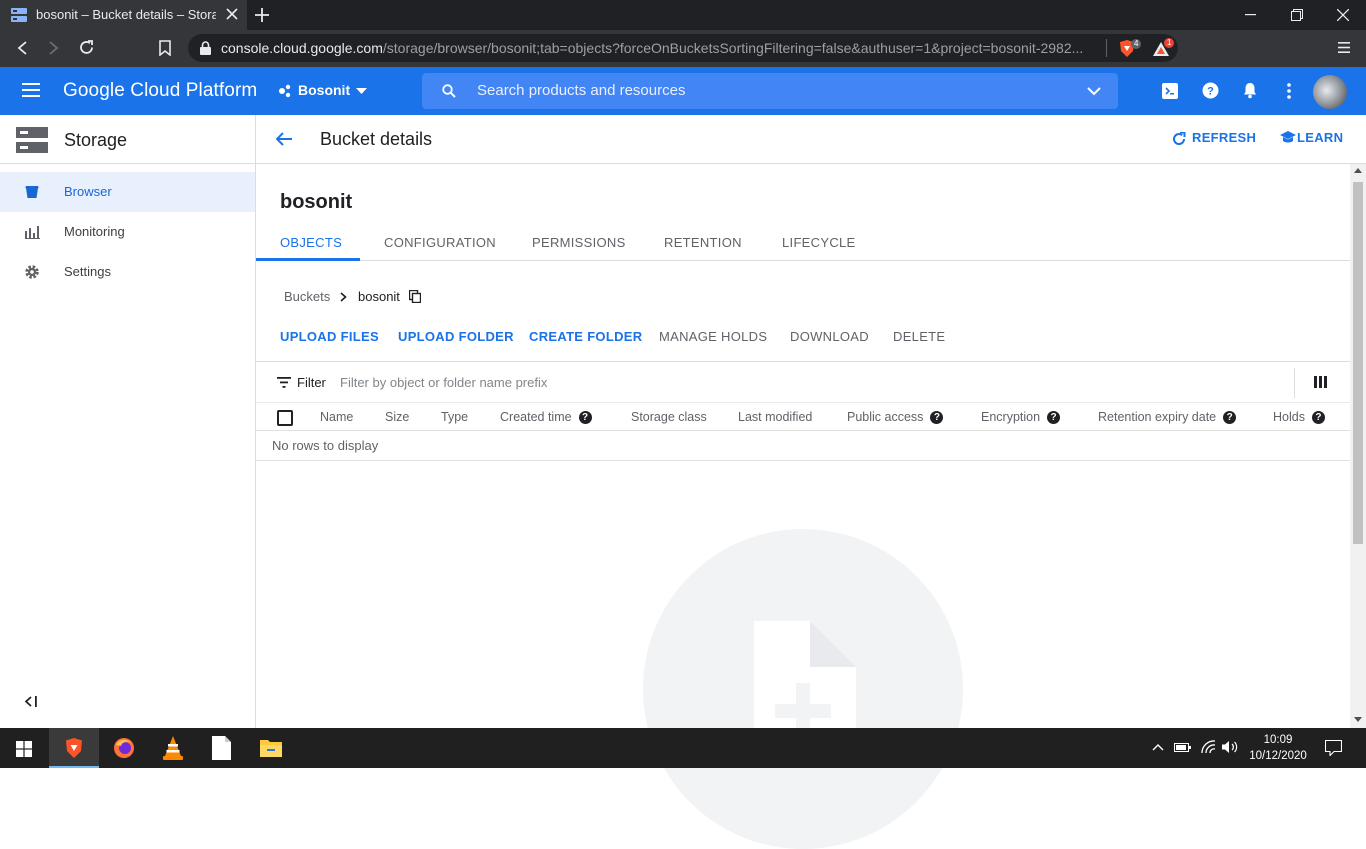 This screenshot has width=1366, height=849. Describe the element at coordinates (1167, 417) in the screenshot. I see `column-retention-expiry-date: Retention expiry date?` at that location.